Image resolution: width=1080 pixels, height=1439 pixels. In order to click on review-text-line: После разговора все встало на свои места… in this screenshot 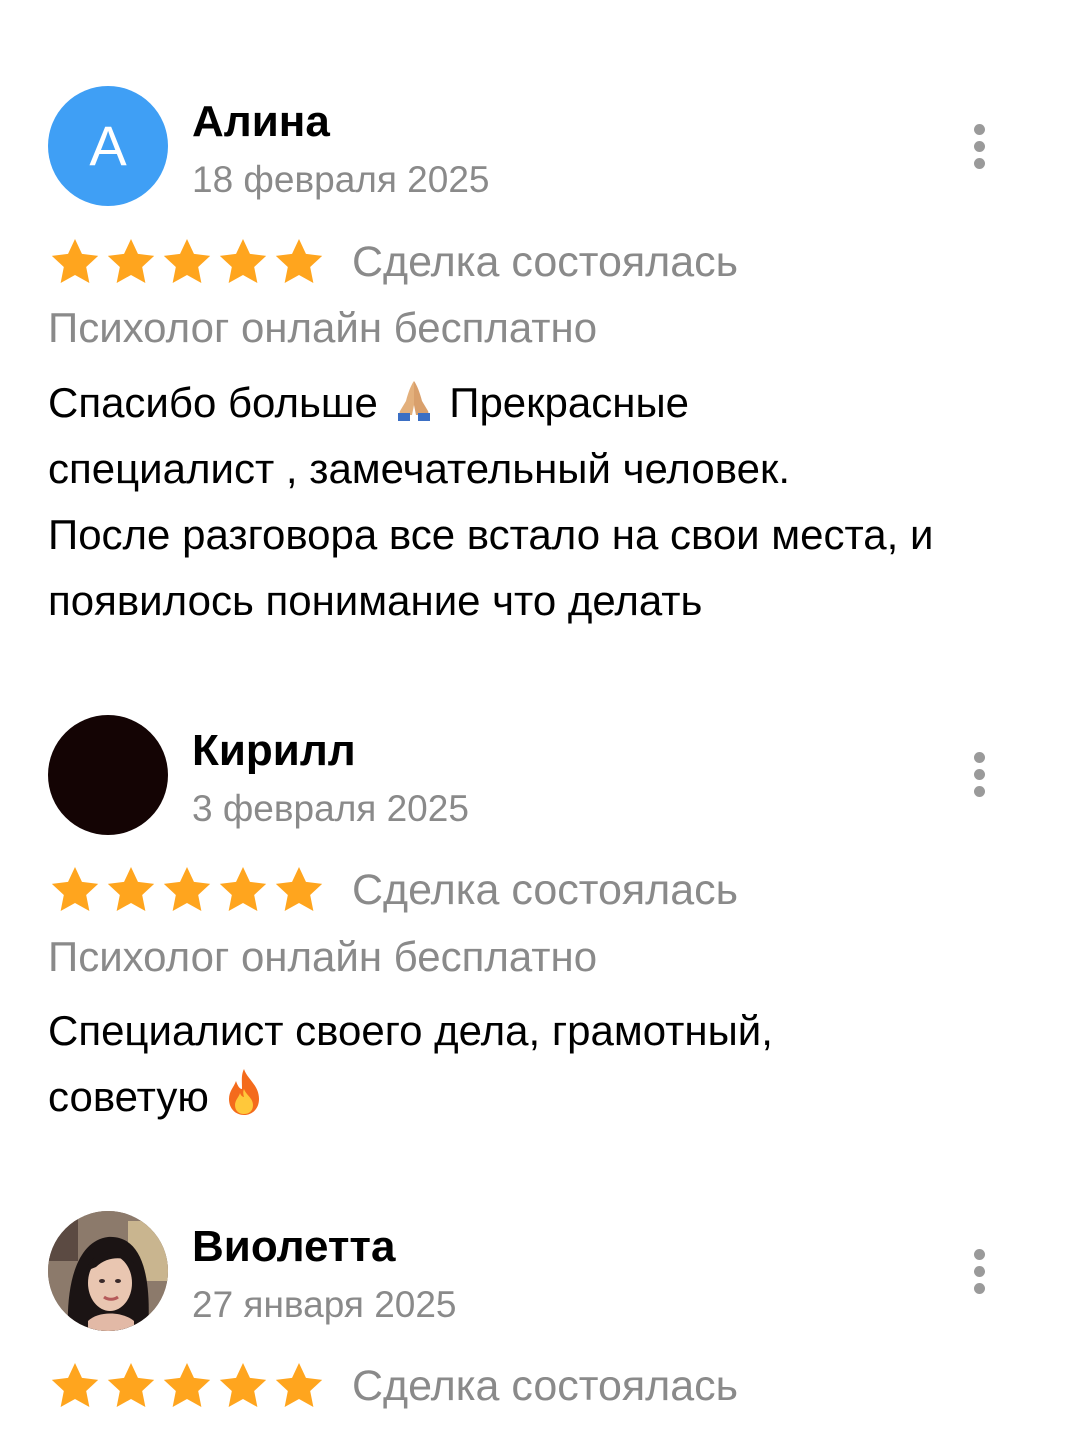, I will do `click(491, 534)`.